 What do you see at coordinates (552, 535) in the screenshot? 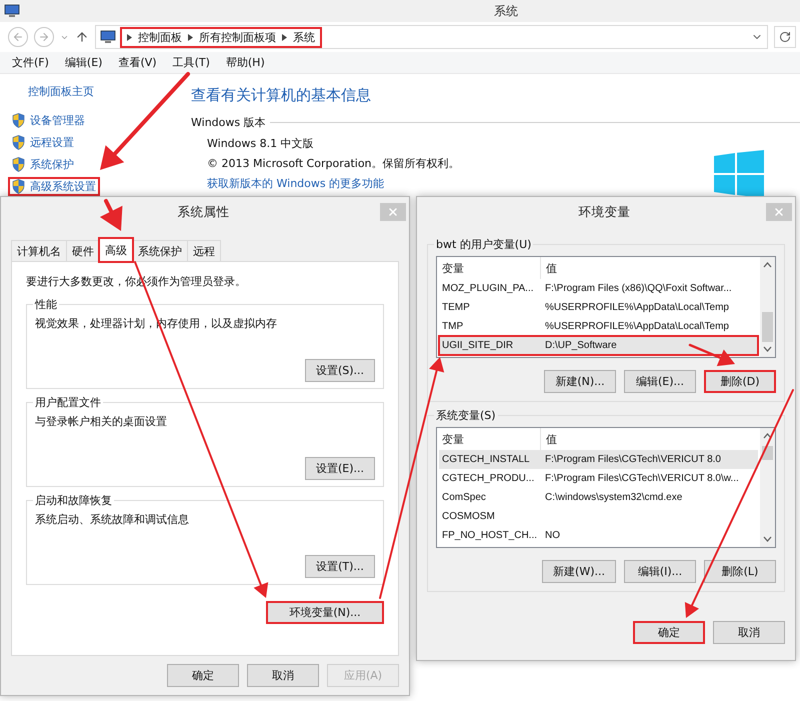
I see `variable-value: NO` at bounding box center [552, 535].